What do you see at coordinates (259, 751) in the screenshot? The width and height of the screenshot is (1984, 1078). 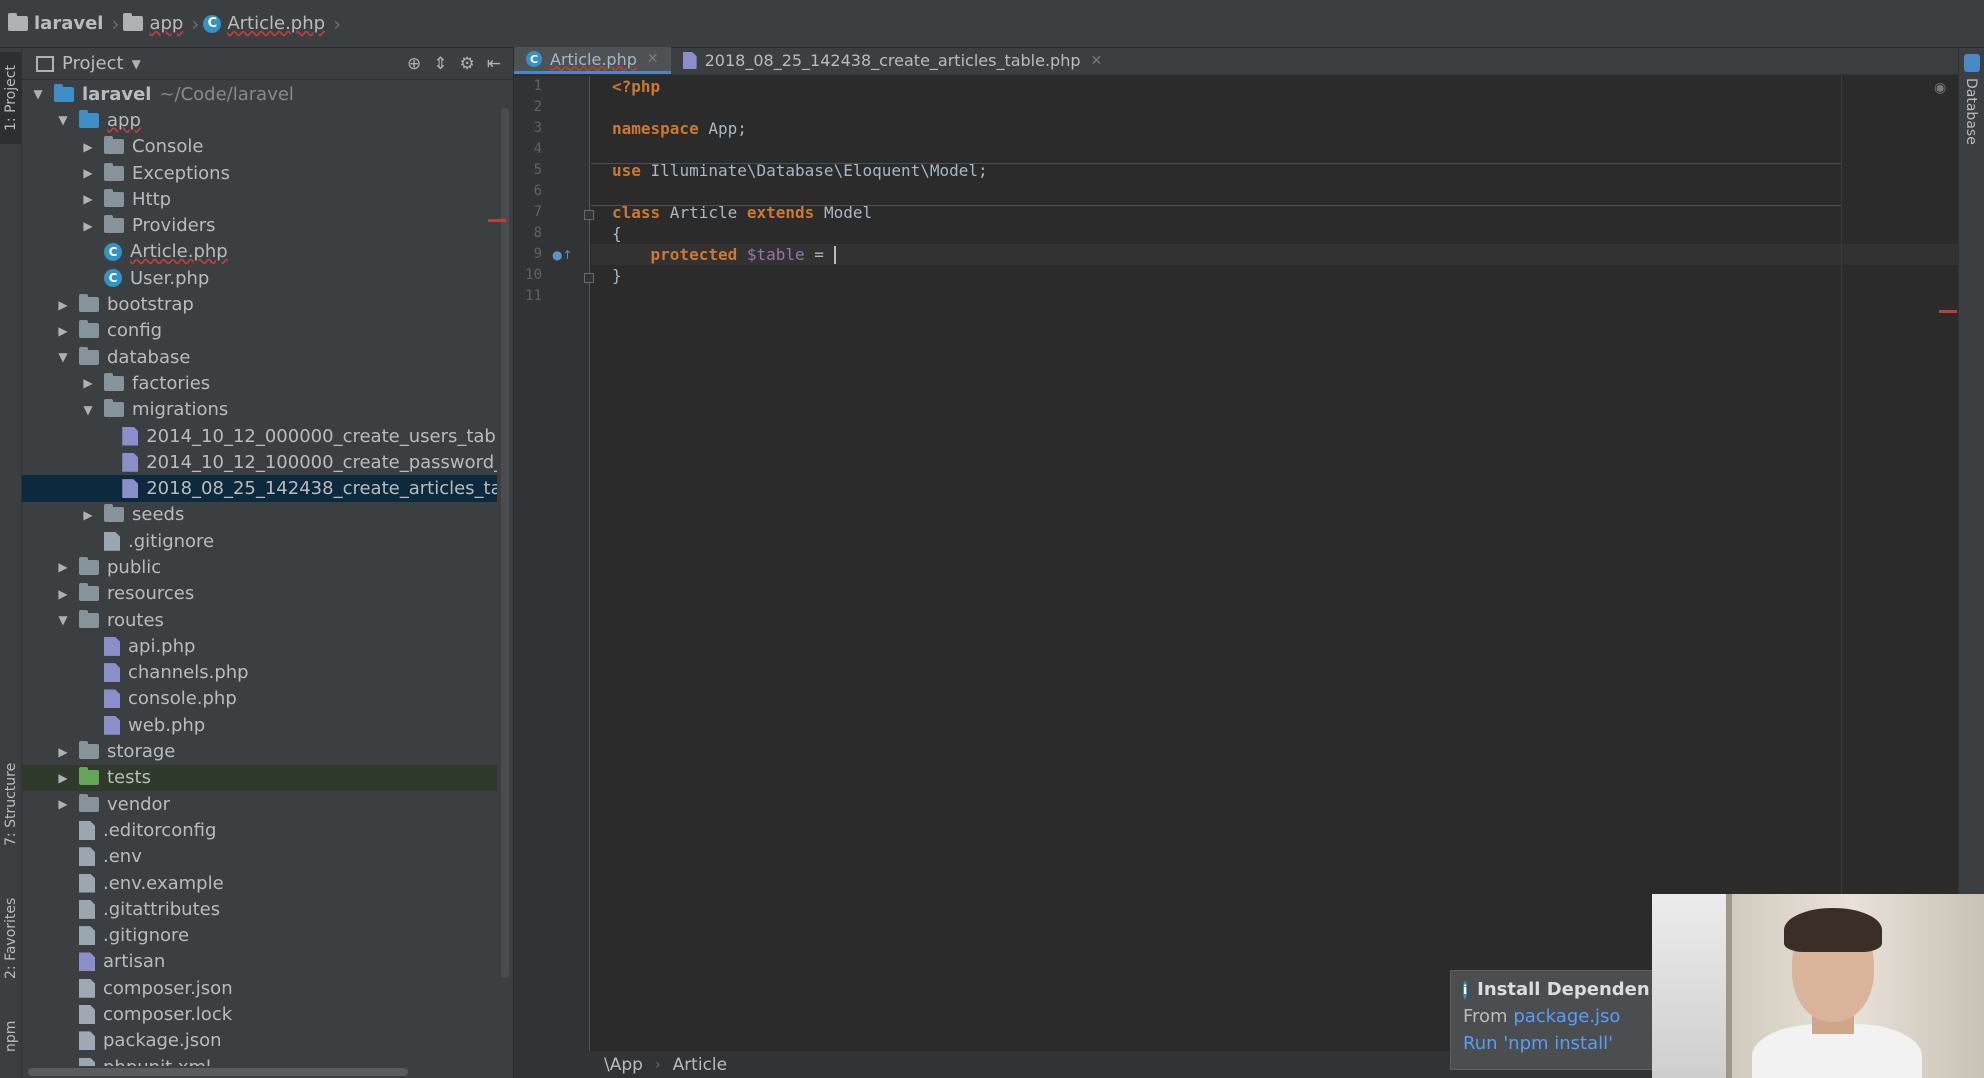 I see `tree-item: ▶ storage` at bounding box center [259, 751].